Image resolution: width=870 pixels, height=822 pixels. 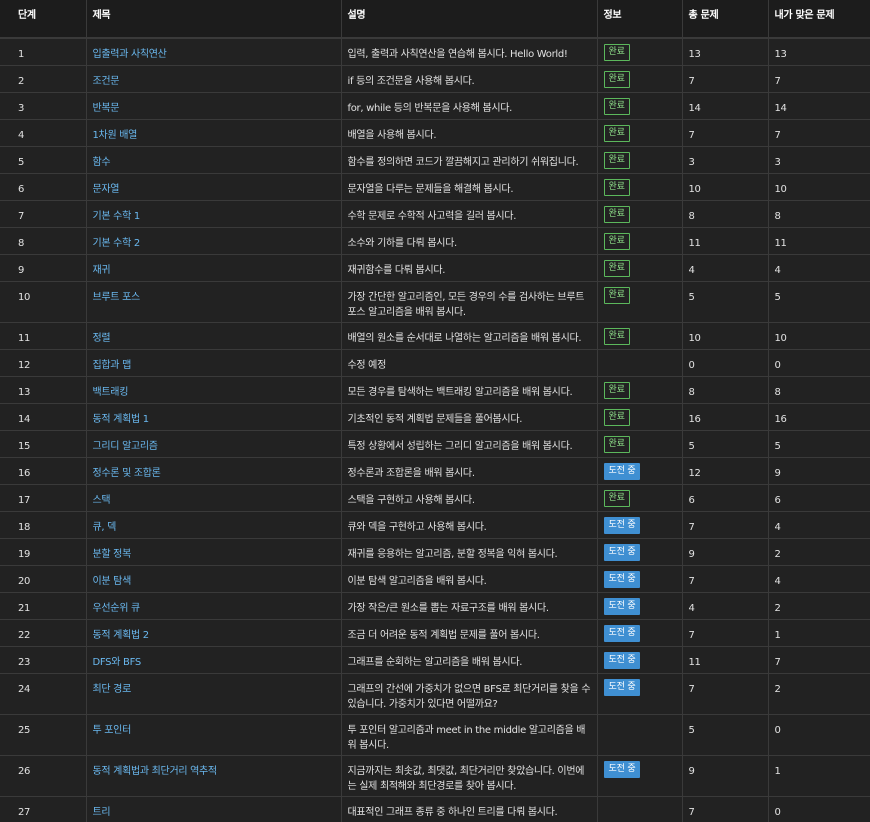 What do you see at coordinates (435, 241) in the screenshot?
I see `table-row: 8 기본 수학 2 소수와 기하를 다뤄 봅시다. 완료 11 11` at bounding box center [435, 241].